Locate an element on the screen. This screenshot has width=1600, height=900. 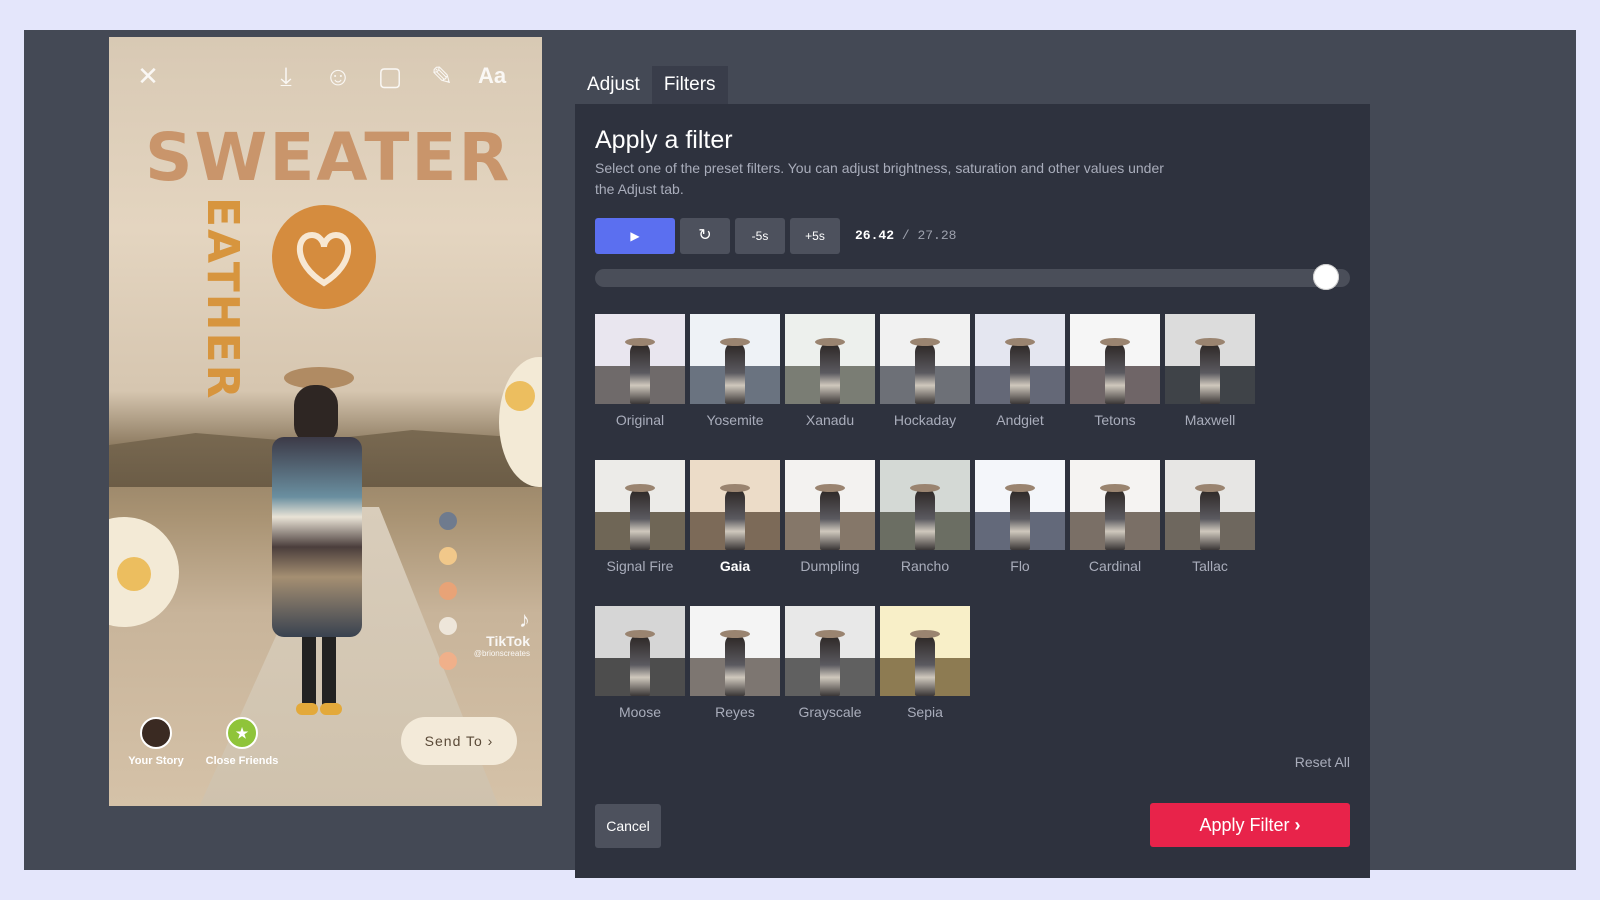
preview-person is located at coordinates (319, 547).